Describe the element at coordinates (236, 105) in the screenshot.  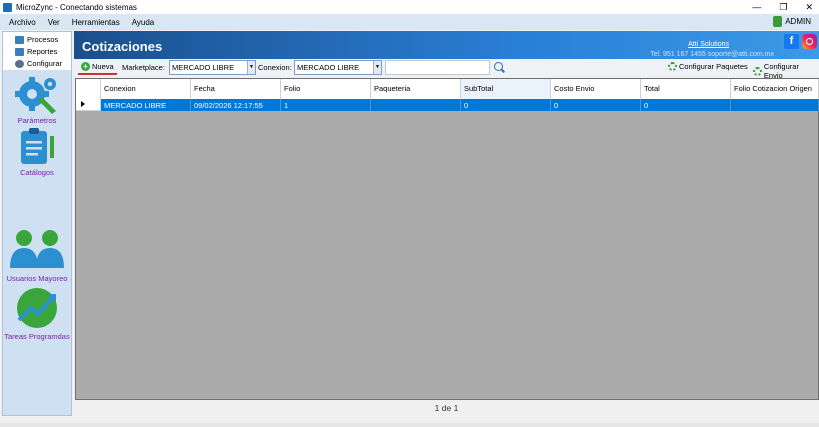
I see `cell-fecha: 09/02/2026 12:17:55` at that location.